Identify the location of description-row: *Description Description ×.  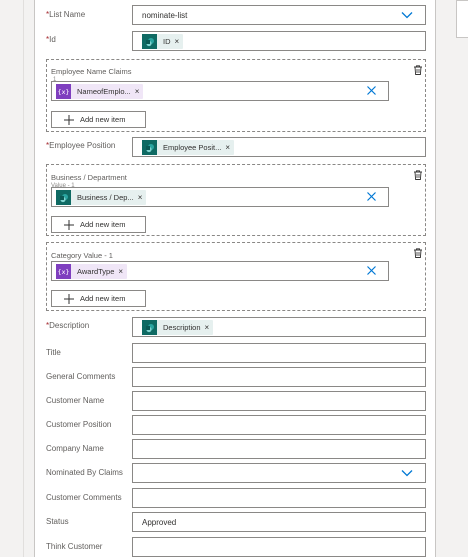
(236, 328).